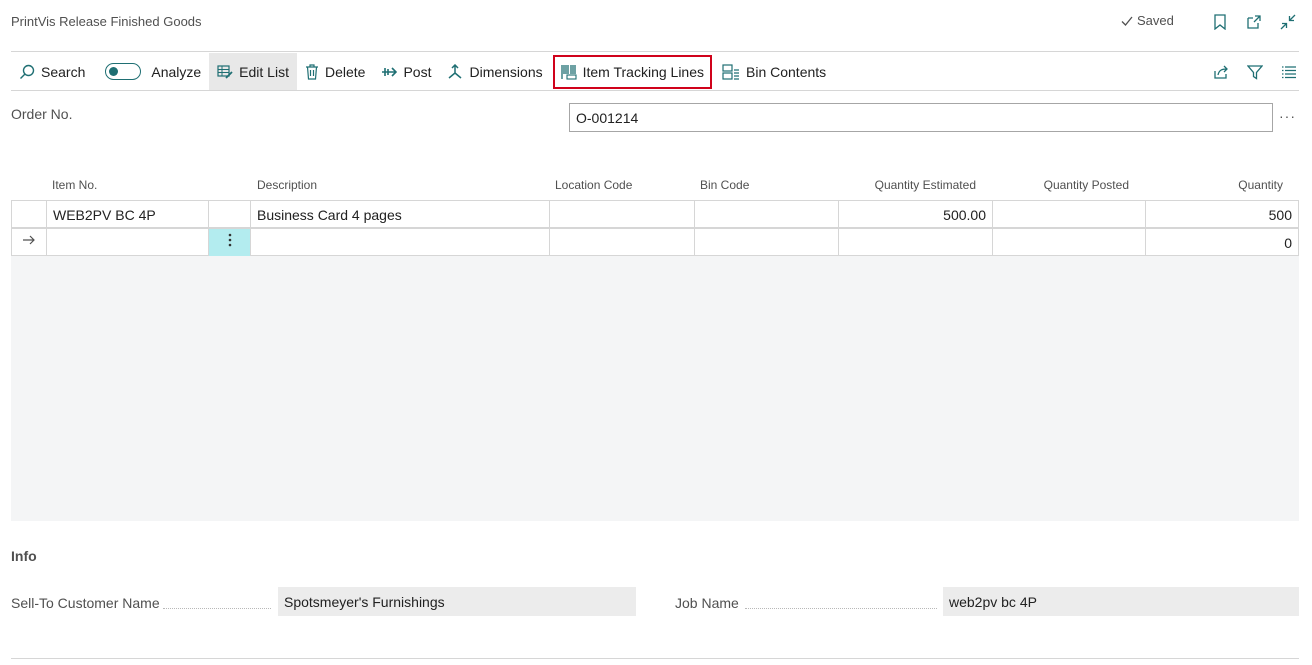  What do you see at coordinates (417, 71) in the screenshot?
I see `post-label: Post` at bounding box center [417, 71].